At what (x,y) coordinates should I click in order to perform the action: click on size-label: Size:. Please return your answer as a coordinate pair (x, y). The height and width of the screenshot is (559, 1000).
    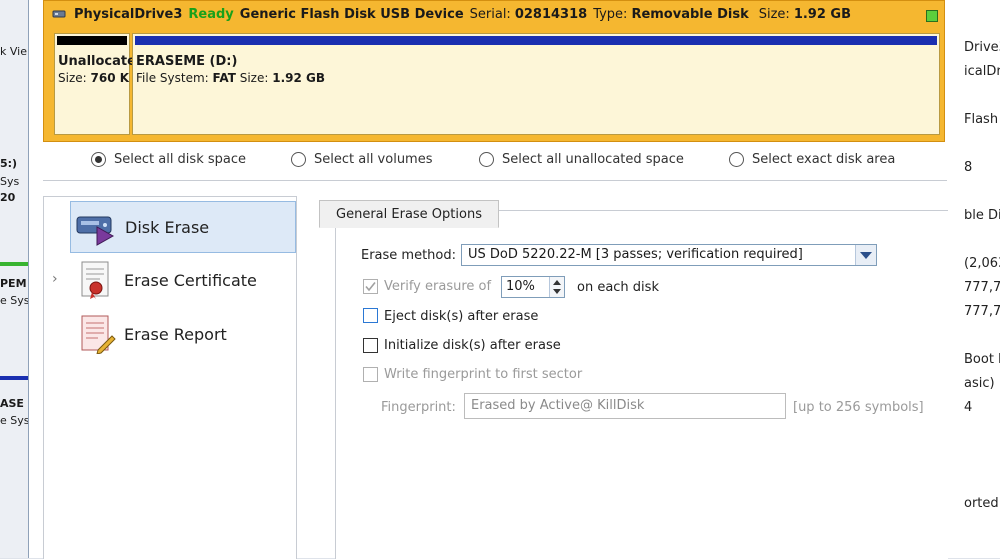
    Looking at the image, I should click on (774, 14).